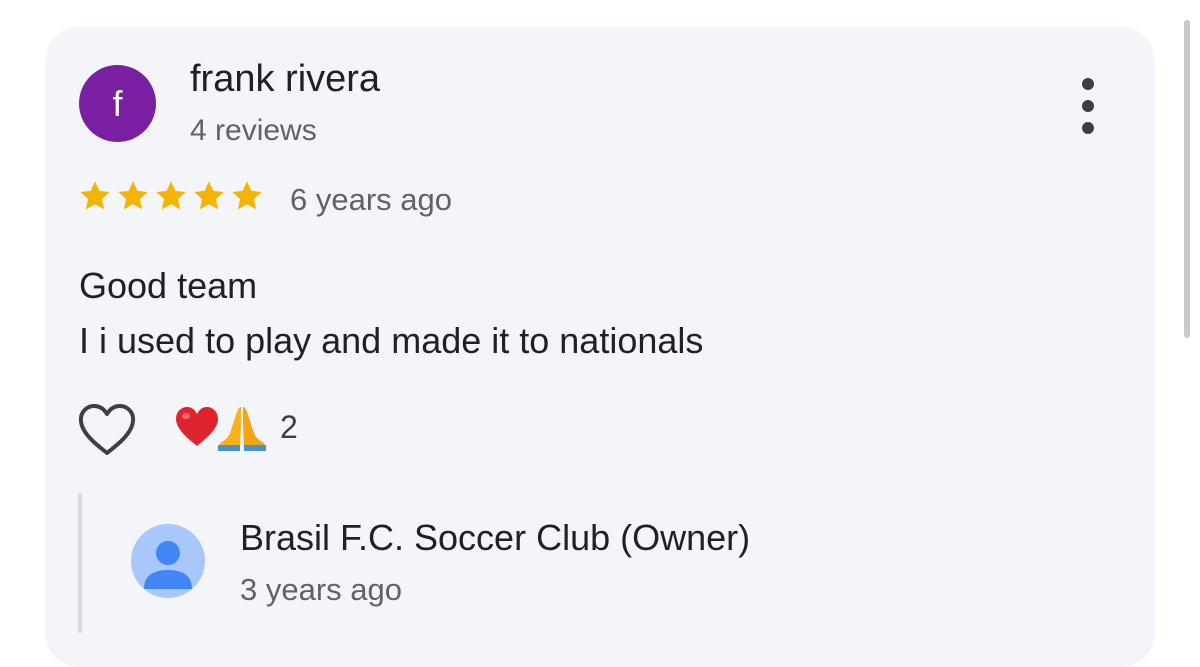 The image size is (1200, 667). What do you see at coordinates (1088, 84) in the screenshot?
I see `more-vertical-icon` at bounding box center [1088, 84].